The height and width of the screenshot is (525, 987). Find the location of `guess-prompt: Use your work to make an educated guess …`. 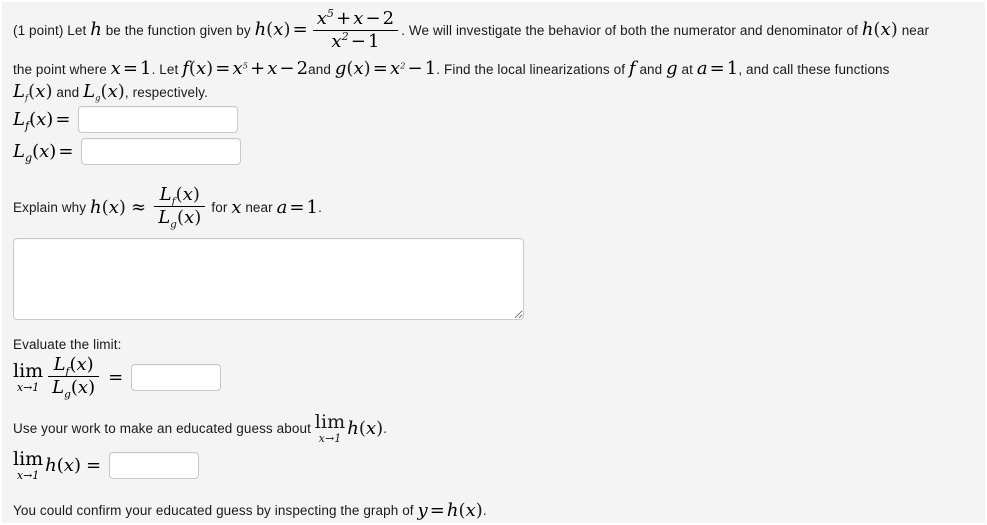

guess-prompt: Use your work to make an educated guess … is located at coordinates (494, 428).